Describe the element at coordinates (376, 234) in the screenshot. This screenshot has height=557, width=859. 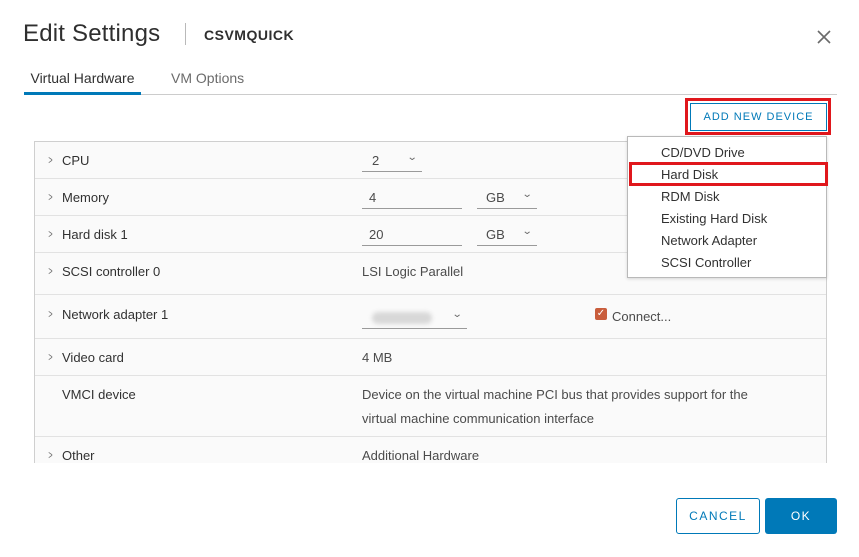
I see `hard-disk-value: 20` at that location.